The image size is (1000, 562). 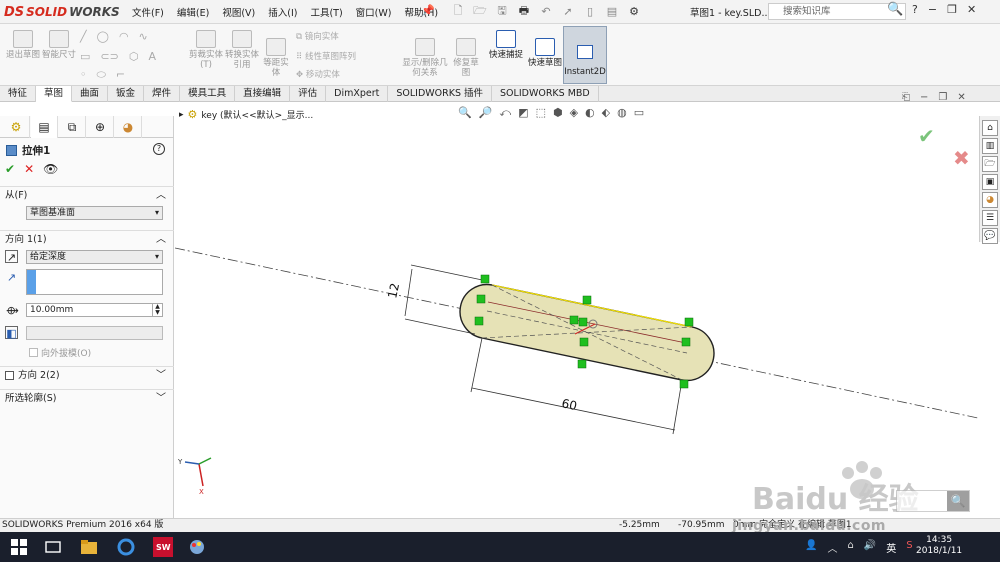 I want to click on dimension-width-text: 12, so click(x=393, y=291).